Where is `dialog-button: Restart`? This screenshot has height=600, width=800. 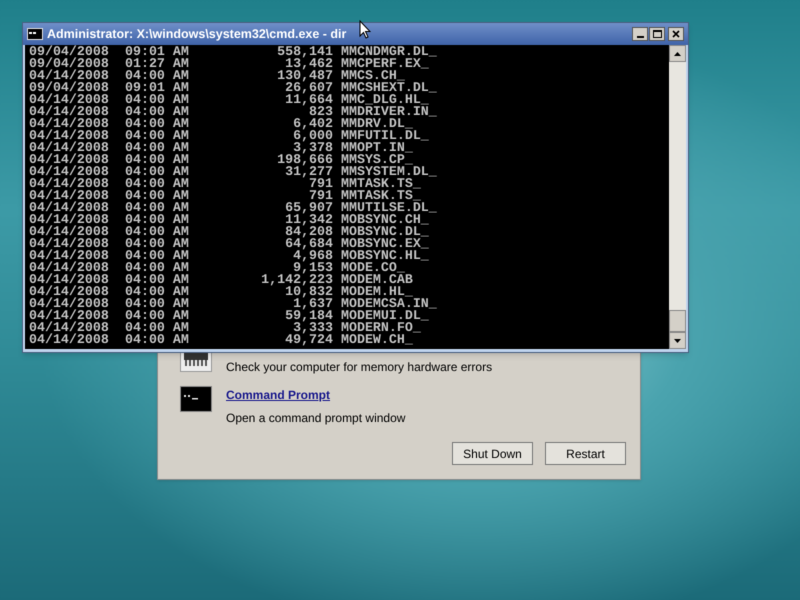 dialog-button: Restart is located at coordinates (585, 453).